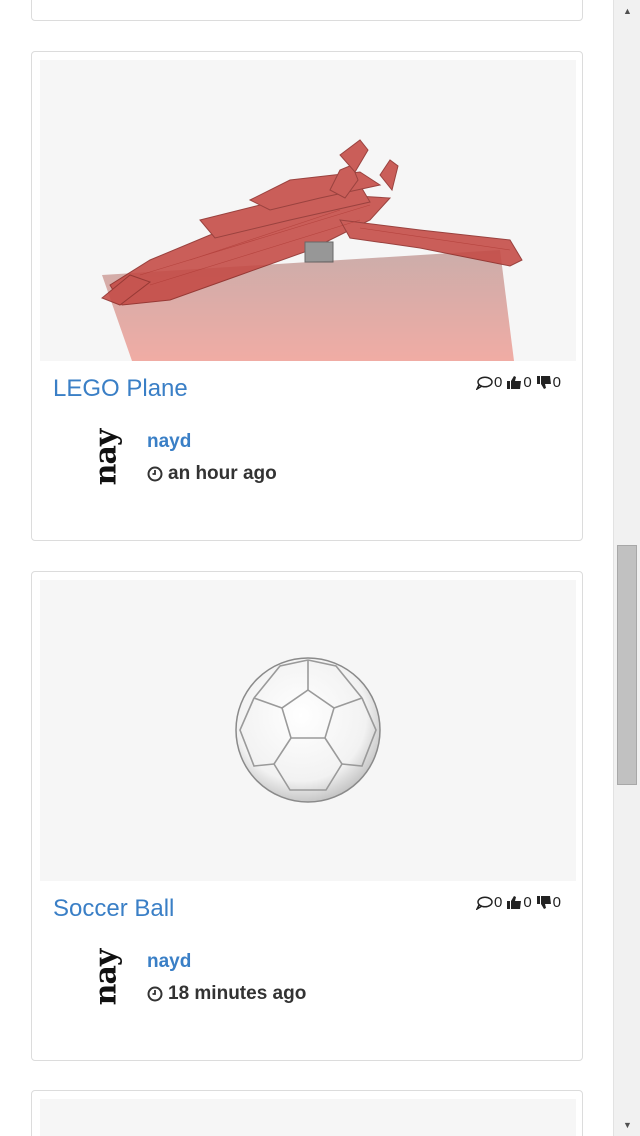 The height and width of the screenshot is (1136, 640). I want to click on scroll-down-arrow-icon: ▼, so click(627, 1125).